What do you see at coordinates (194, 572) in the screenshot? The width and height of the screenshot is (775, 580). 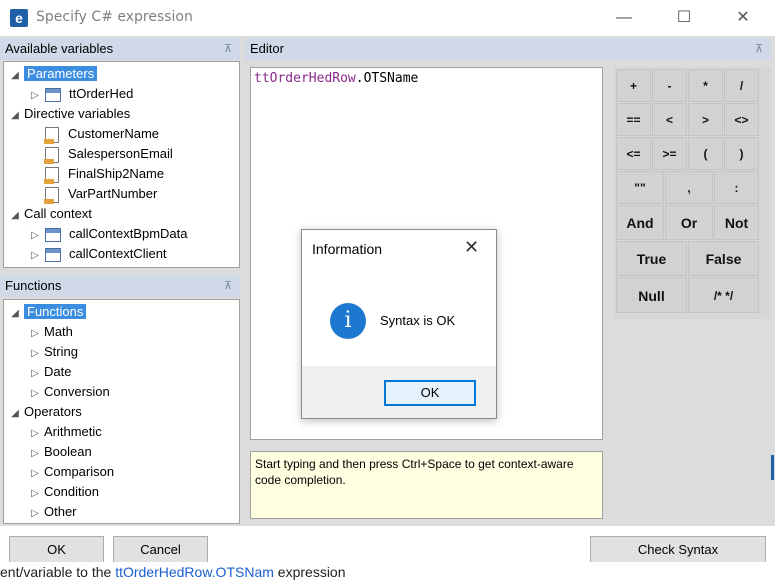 I see `footer-link: ttOrderHedRow.OTSNam` at bounding box center [194, 572].